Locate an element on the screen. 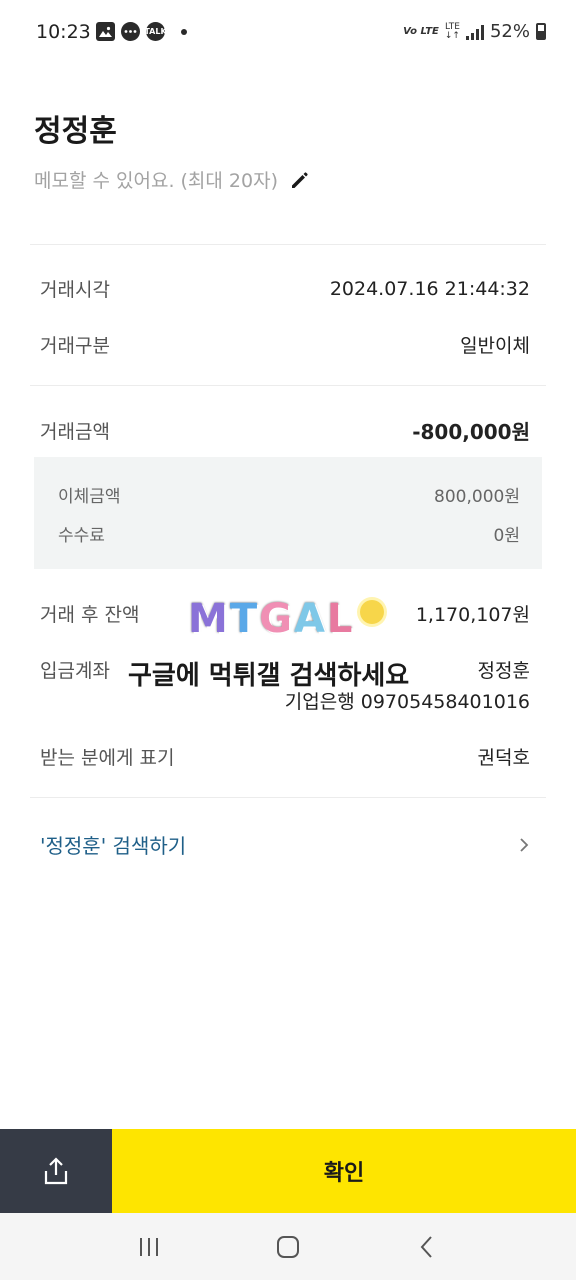  battery-icon is located at coordinates (541, 31).